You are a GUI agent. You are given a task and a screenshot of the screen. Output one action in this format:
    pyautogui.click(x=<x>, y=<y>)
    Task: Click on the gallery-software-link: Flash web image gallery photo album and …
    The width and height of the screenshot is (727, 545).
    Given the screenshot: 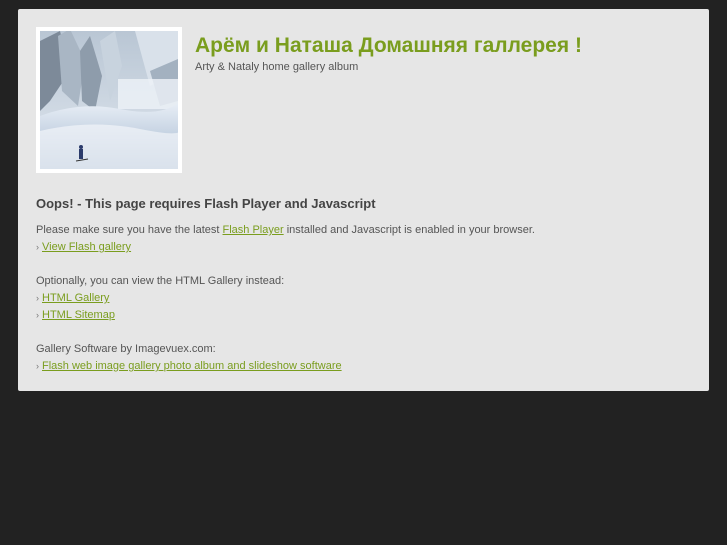 What is the action you would take?
    pyautogui.click(x=192, y=366)
    